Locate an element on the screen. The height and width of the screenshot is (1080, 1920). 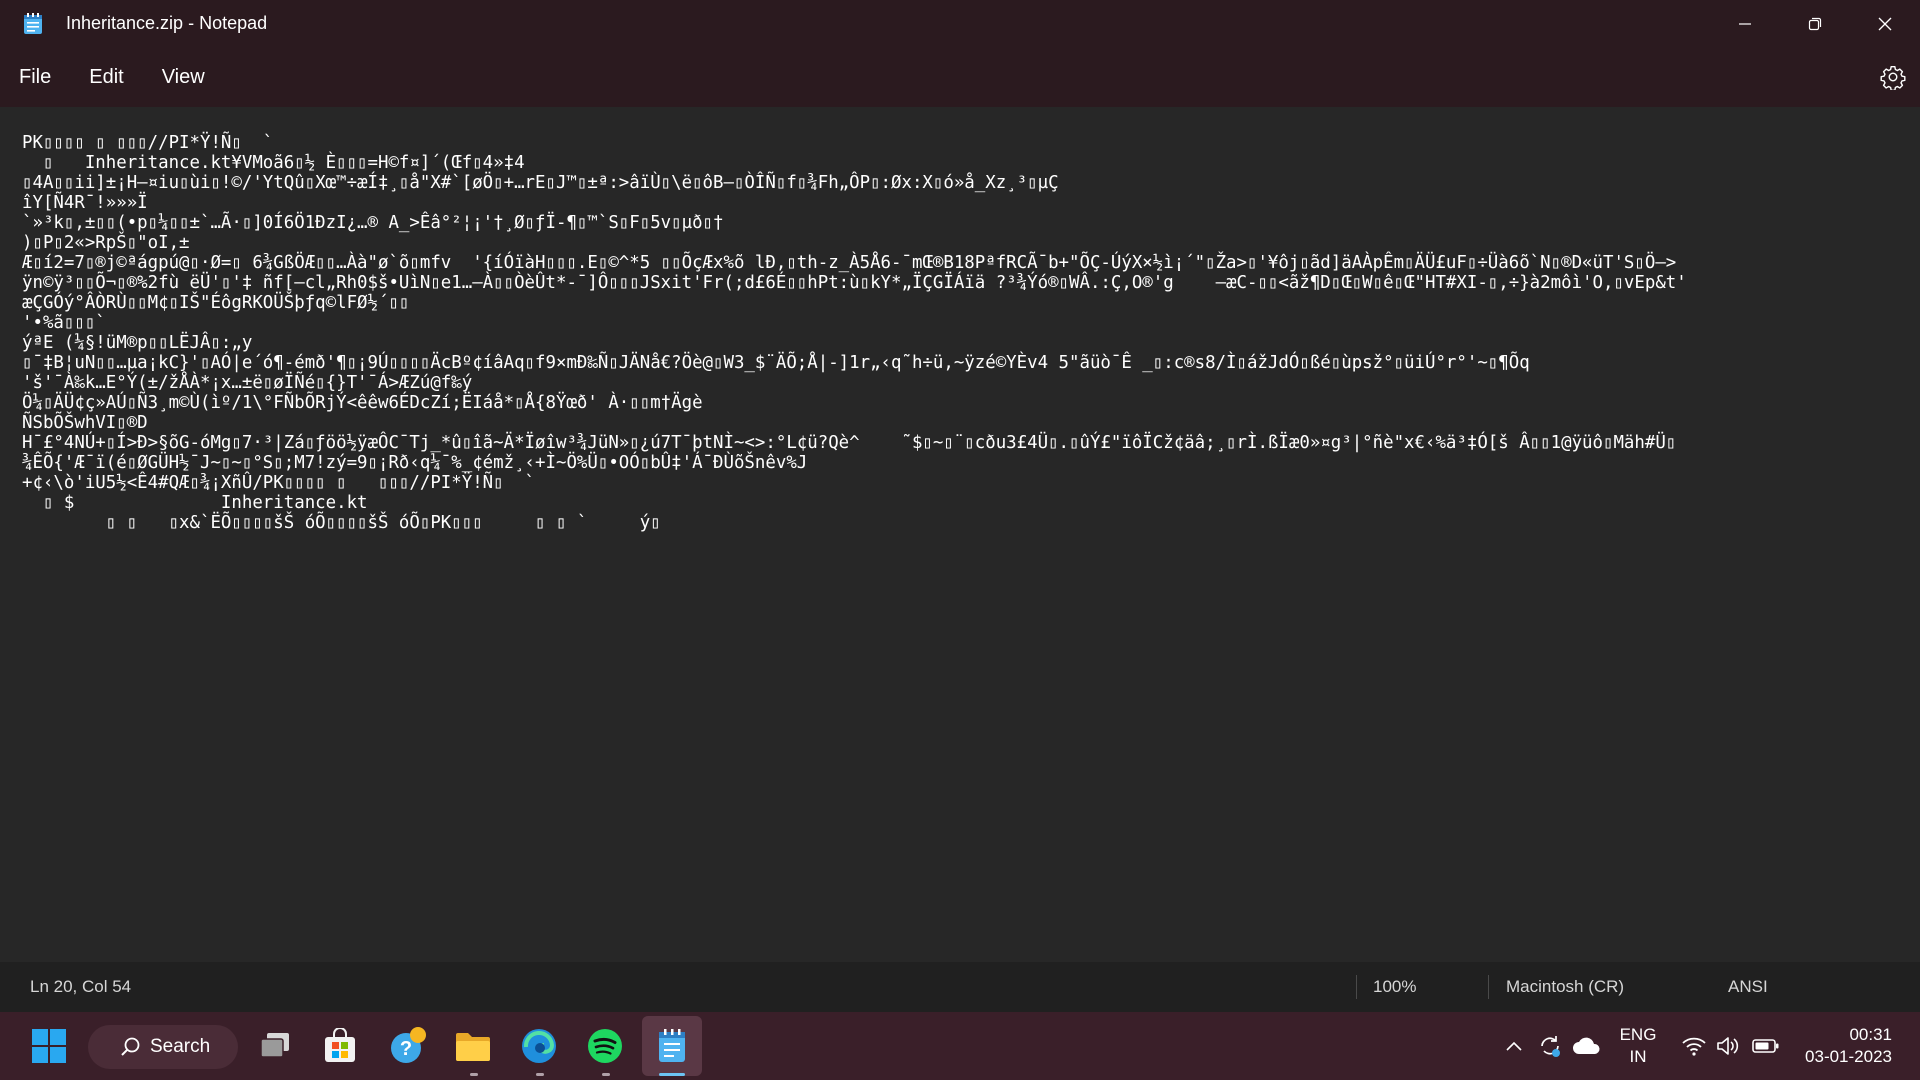
notepad-taskbar-button is located at coordinates (672, 1046).